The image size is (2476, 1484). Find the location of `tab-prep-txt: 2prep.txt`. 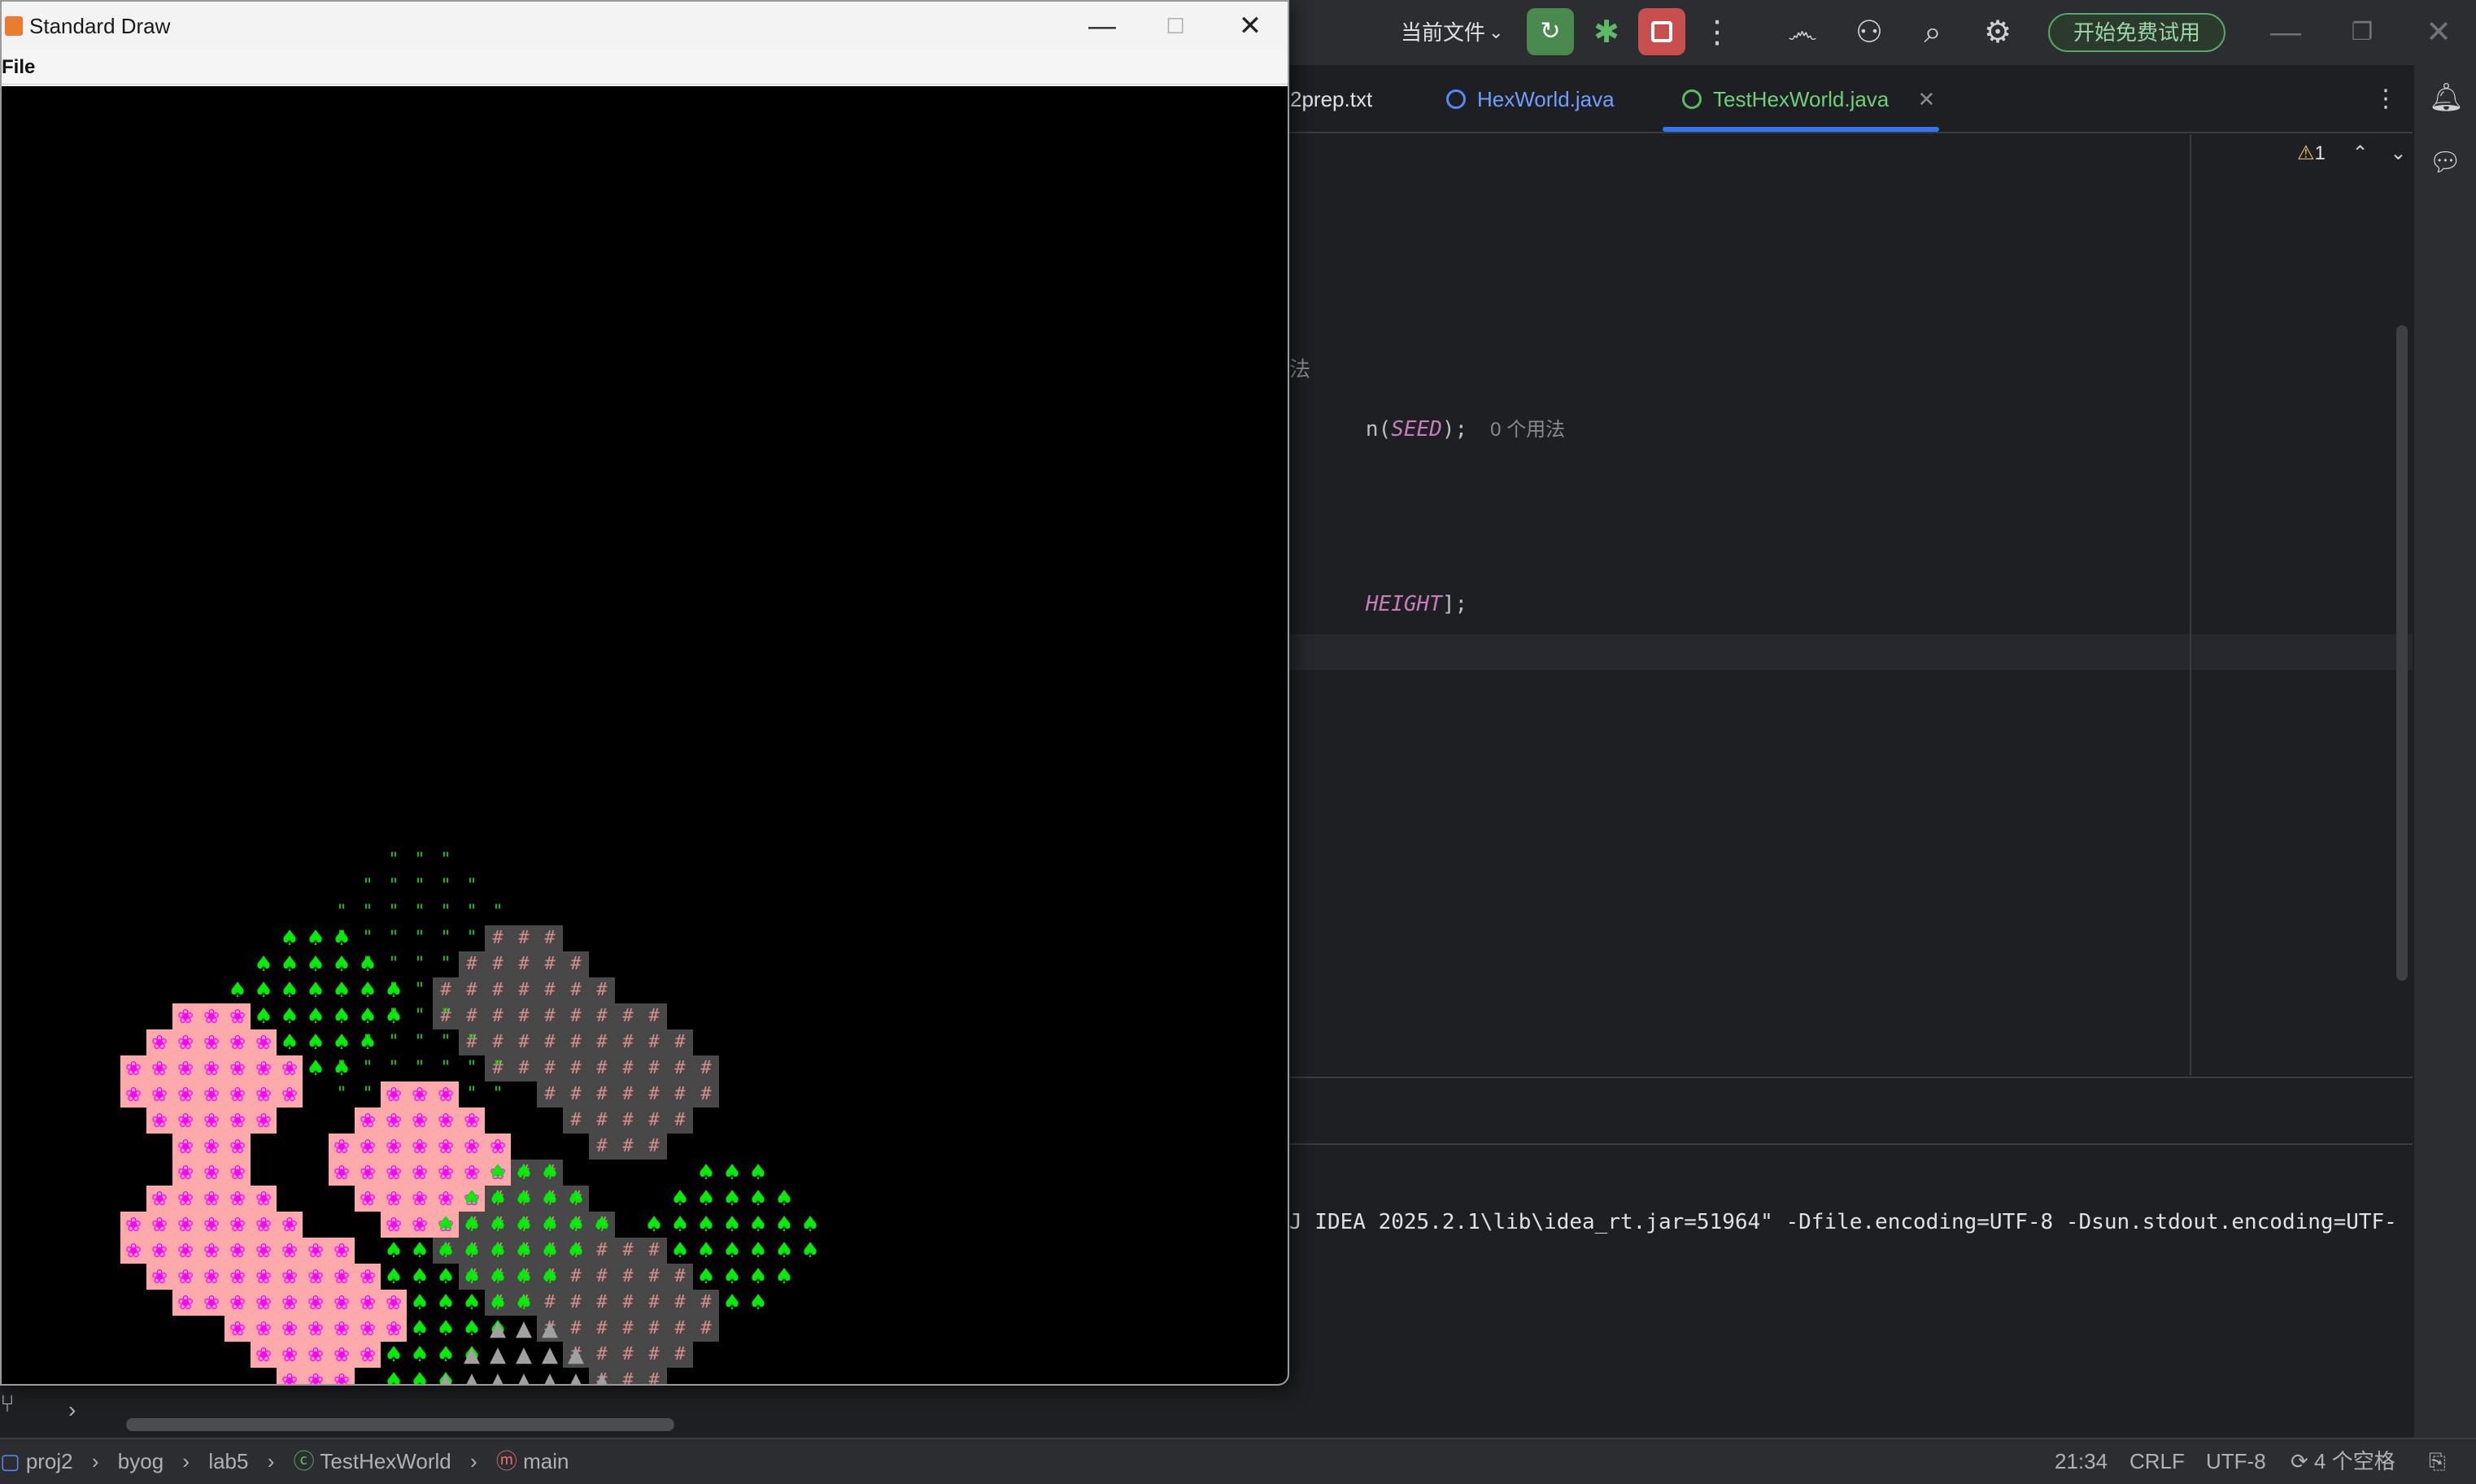

tab-prep-txt: 2prep.txt is located at coordinates (1331, 99).